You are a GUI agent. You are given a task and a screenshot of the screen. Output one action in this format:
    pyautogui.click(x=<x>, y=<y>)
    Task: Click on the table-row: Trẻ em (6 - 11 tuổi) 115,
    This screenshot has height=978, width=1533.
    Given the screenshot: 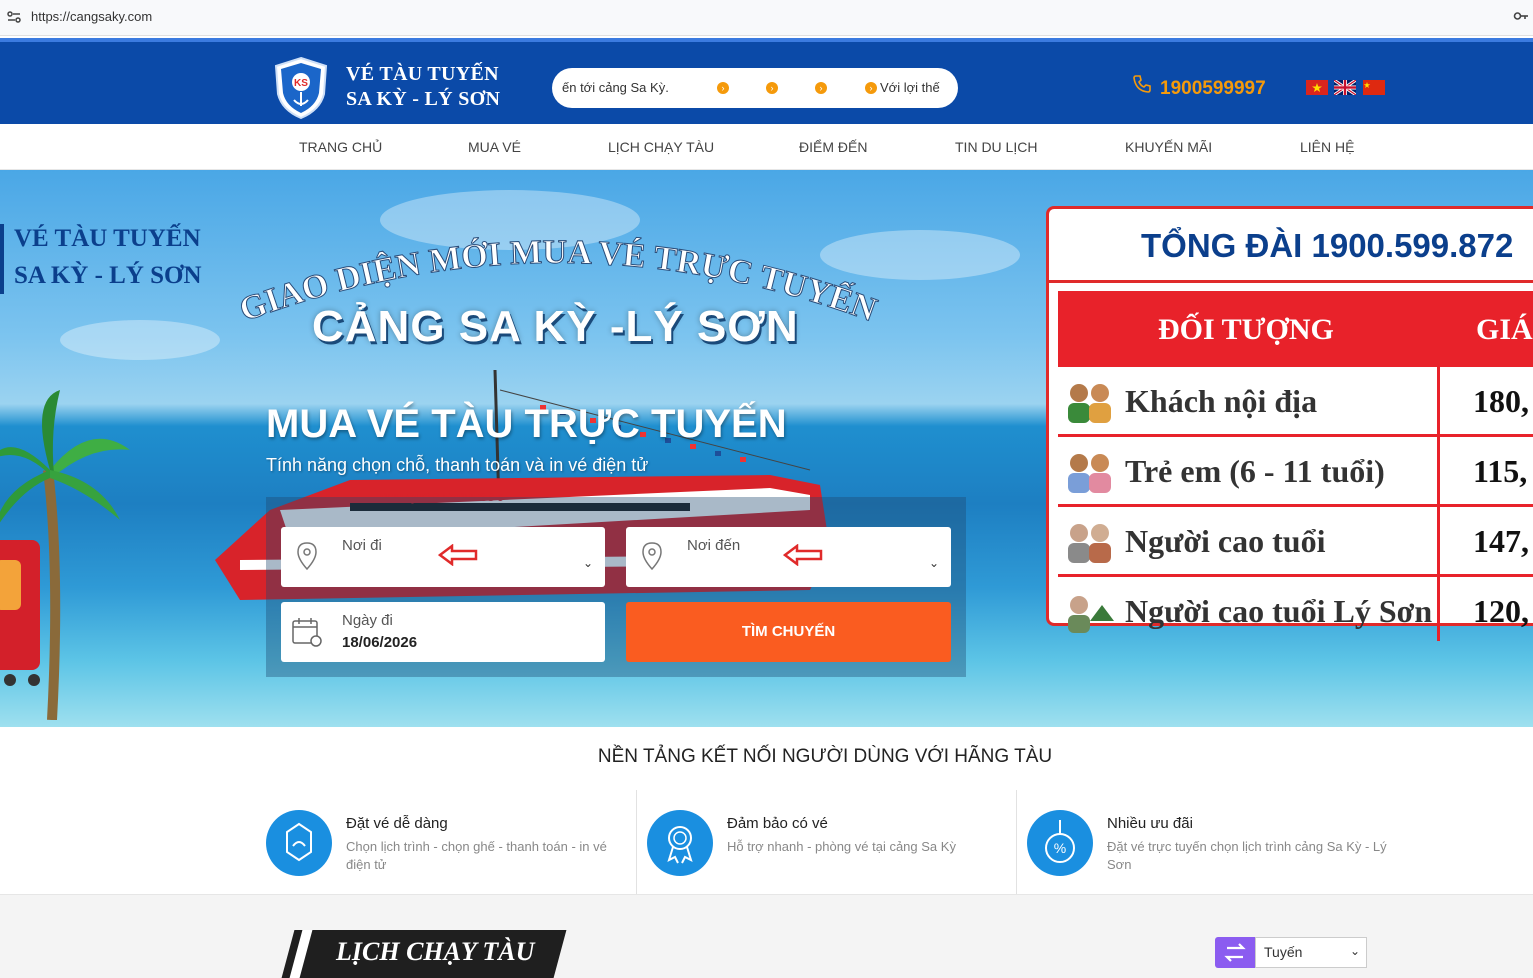 What is the action you would take?
    pyautogui.click(x=1295, y=472)
    